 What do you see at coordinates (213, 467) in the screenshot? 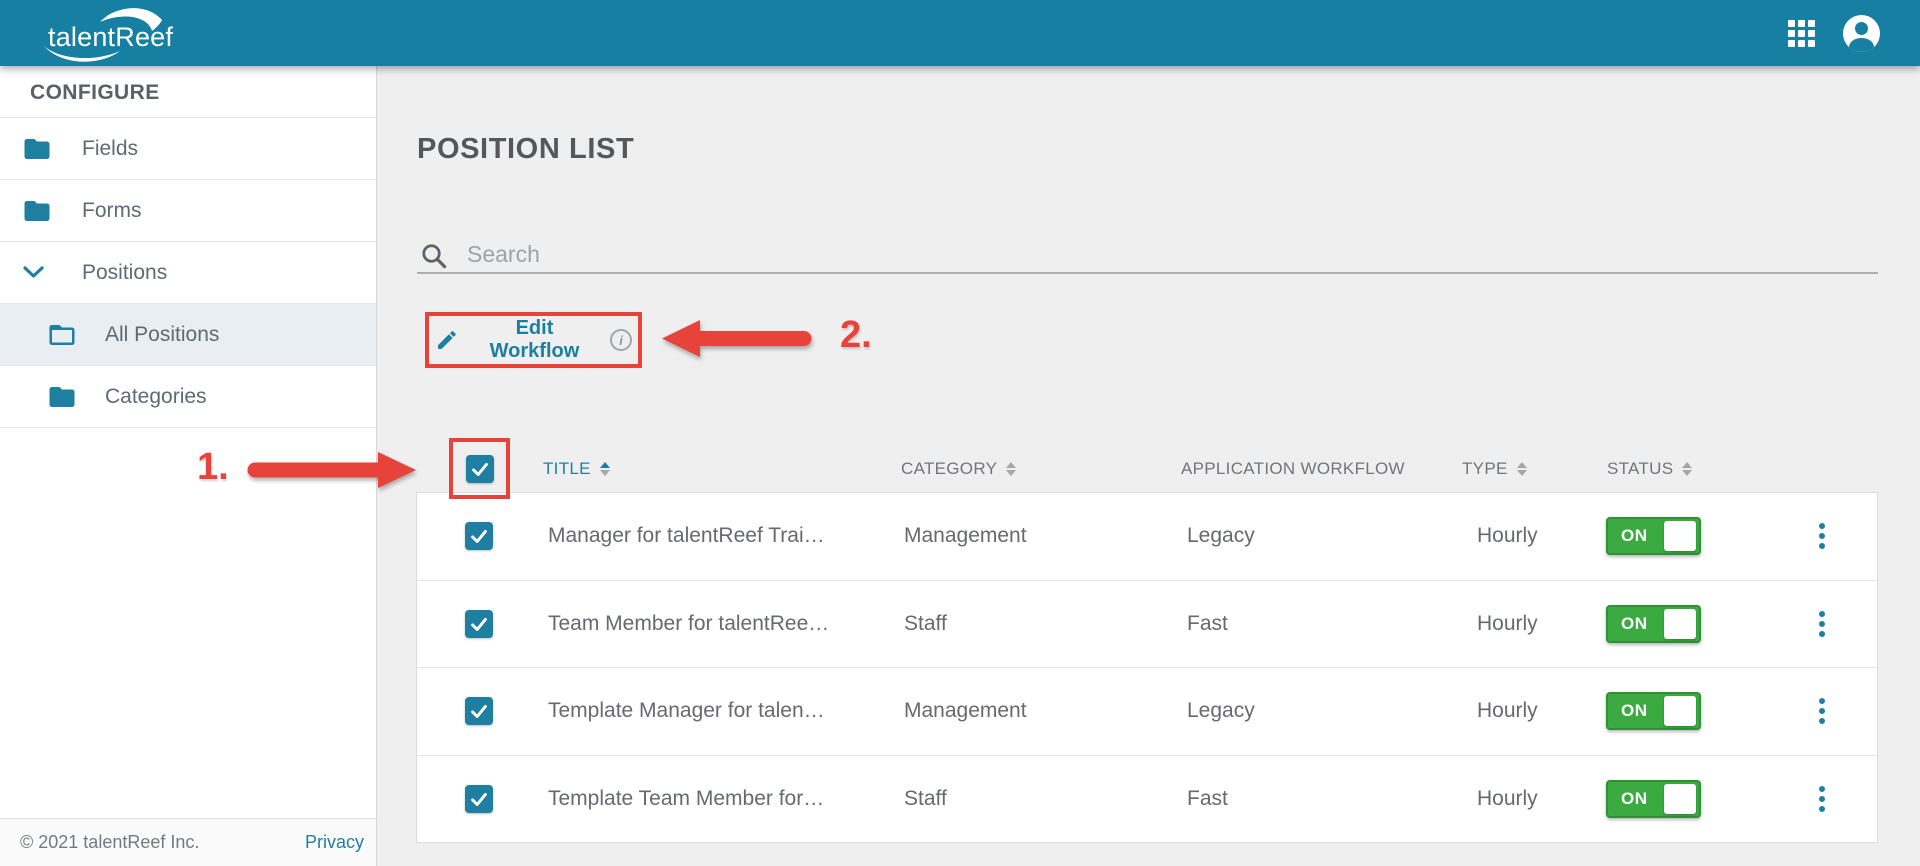
I see `annotation-step-1: 1.` at bounding box center [213, 467].